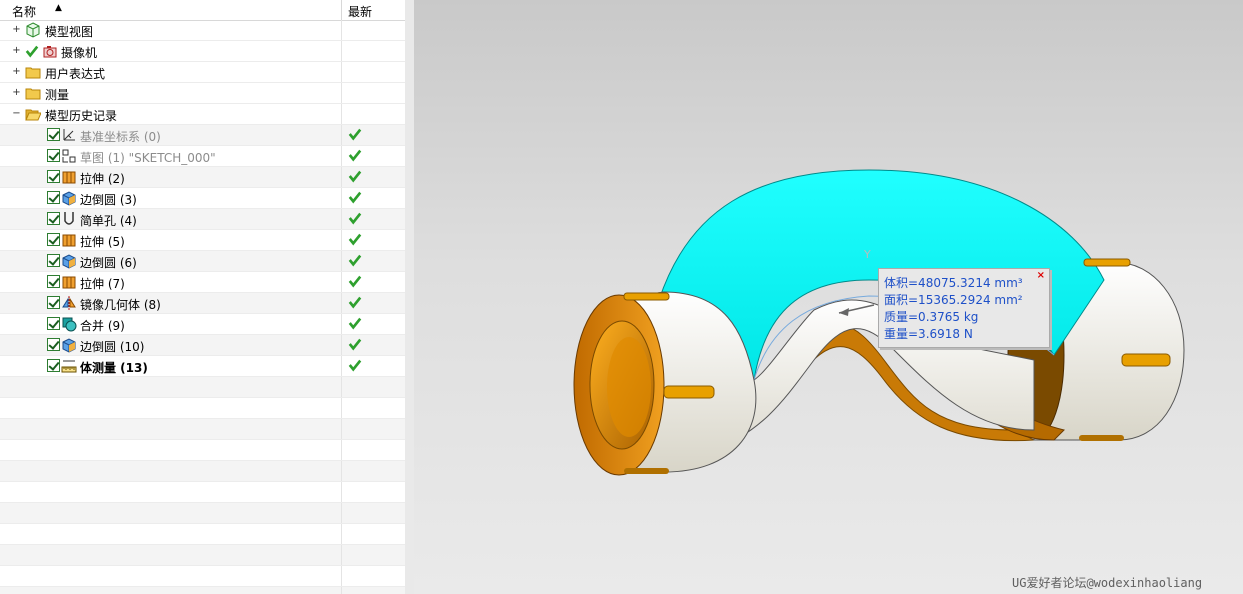 Image resolution: width=1243 pixels, height=594 pixels. I want to click on column-divider, so click(341, 10).